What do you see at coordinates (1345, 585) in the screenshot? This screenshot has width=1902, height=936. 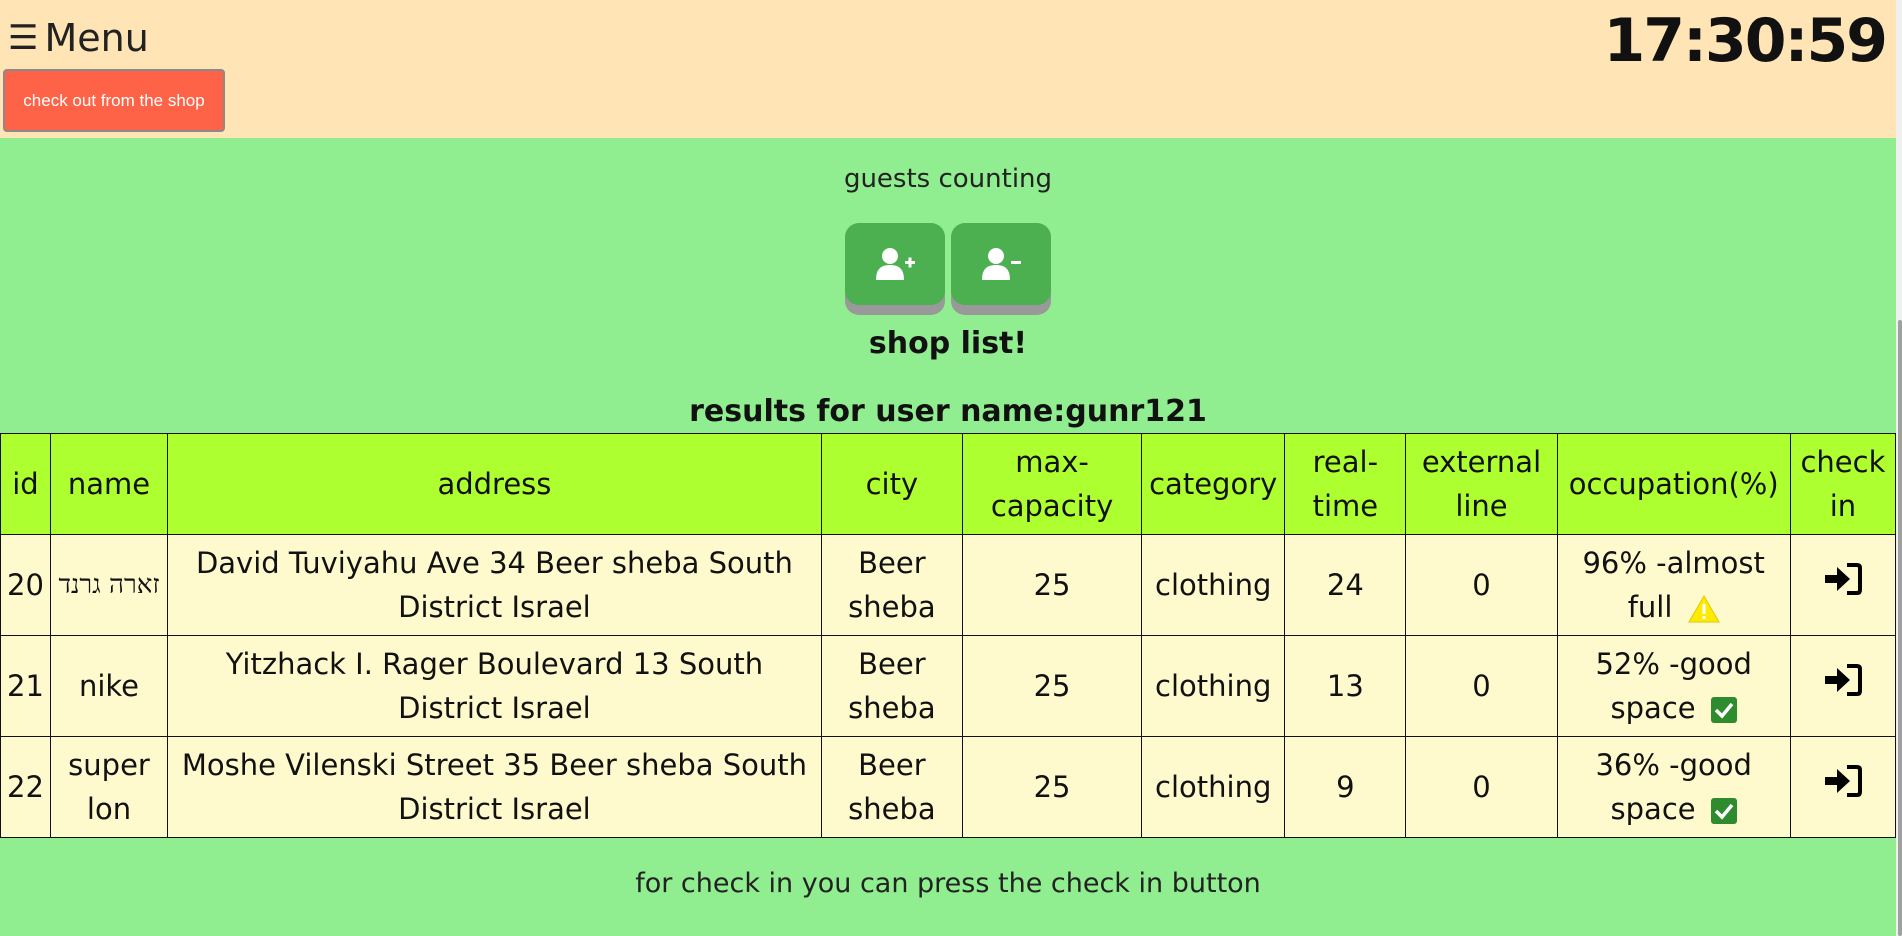 I see `cell-real-time: 24` at bounding box center [1345, 585].